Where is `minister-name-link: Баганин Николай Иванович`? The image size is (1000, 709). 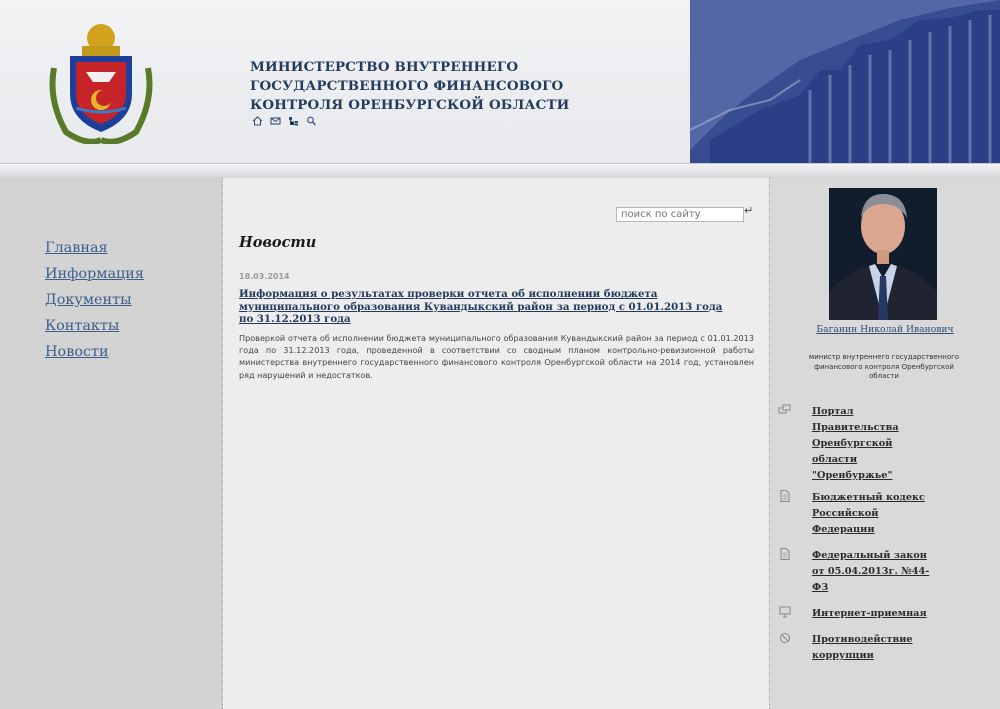 minister-name-link: Баганин Николай Иванович is located at coordinates (885, 329).